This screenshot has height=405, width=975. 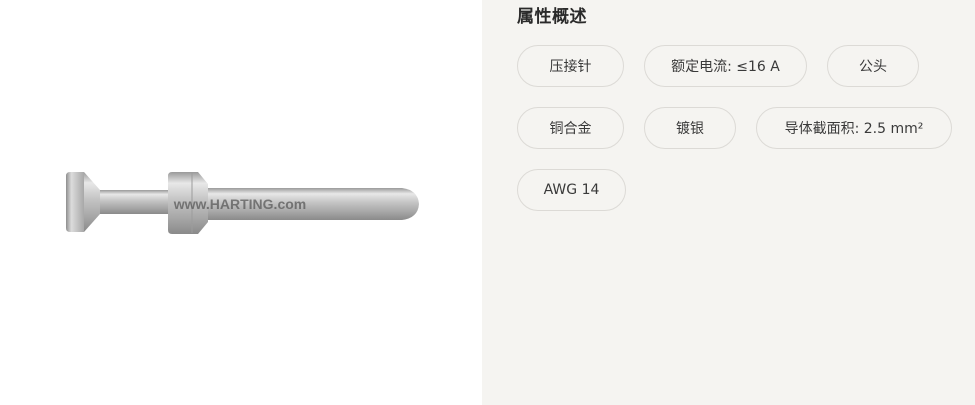 What do you see at coordinates (873, 66) in the screenshot?
I see `chip-male: 公头` at bounding box center [873, 66].